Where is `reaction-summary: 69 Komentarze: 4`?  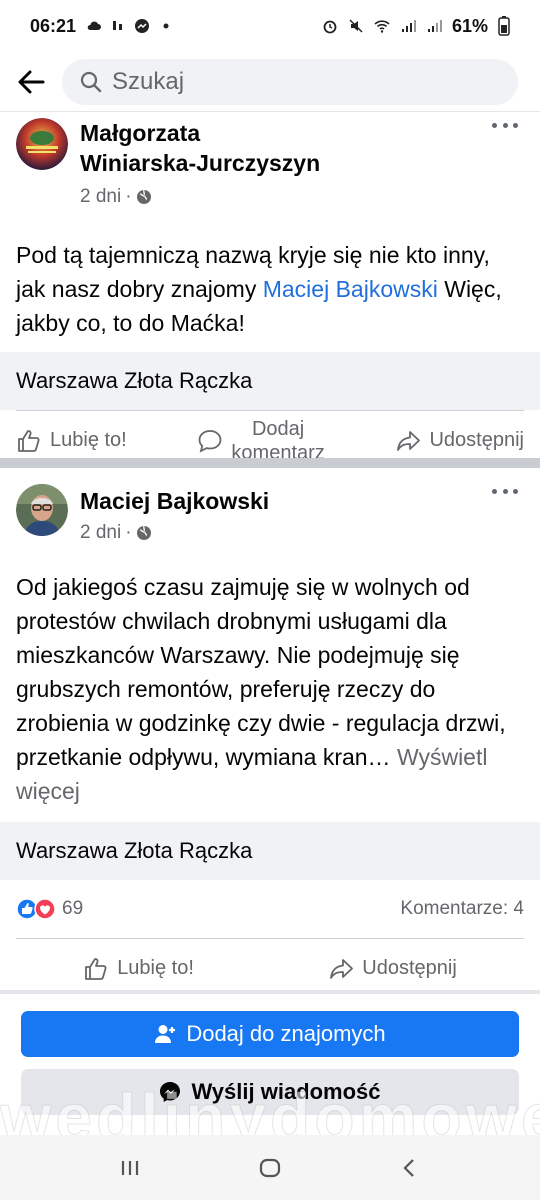
reaction-summary: 69 Komentarze: 4 is located at coordinates (270, 909).